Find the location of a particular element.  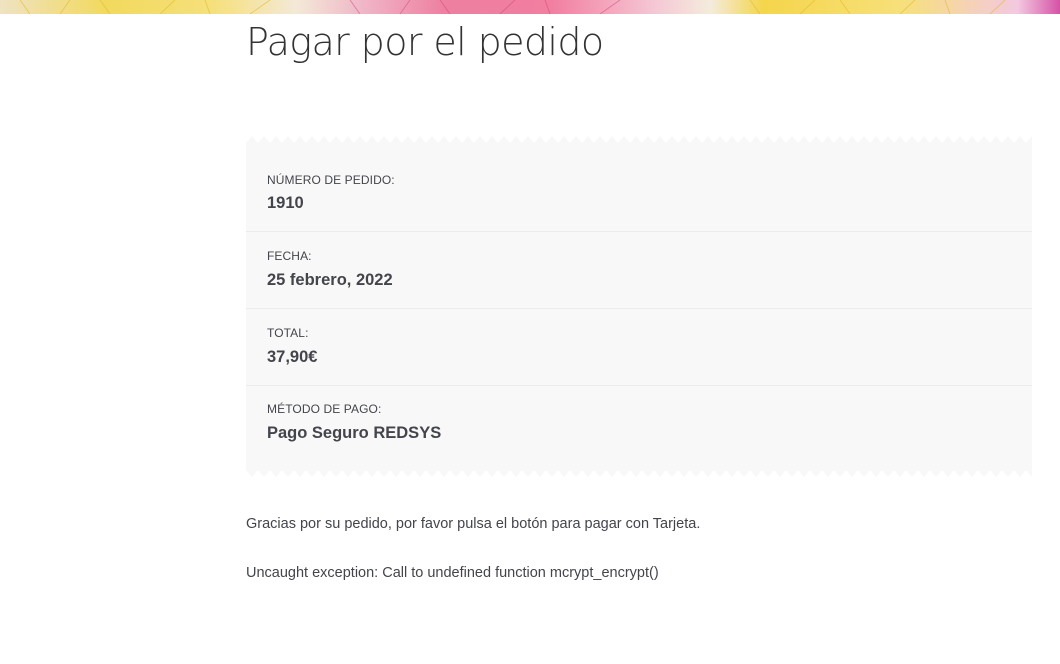

payment-method-item: MÉTODO DE PAGO: Pago Seguro REDSYS is located at coordinates (639, 428).